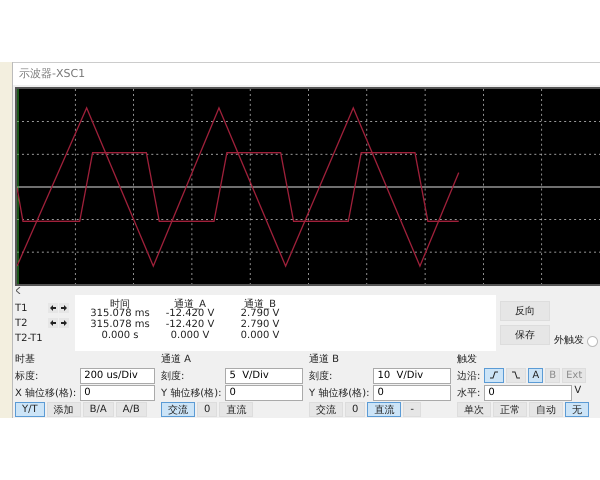 This screenshot has width=600, height=480. What do you see at coordinates (578, 391) in the screenshot?
I see `unit-label: V` at bounding box center [578, 391].